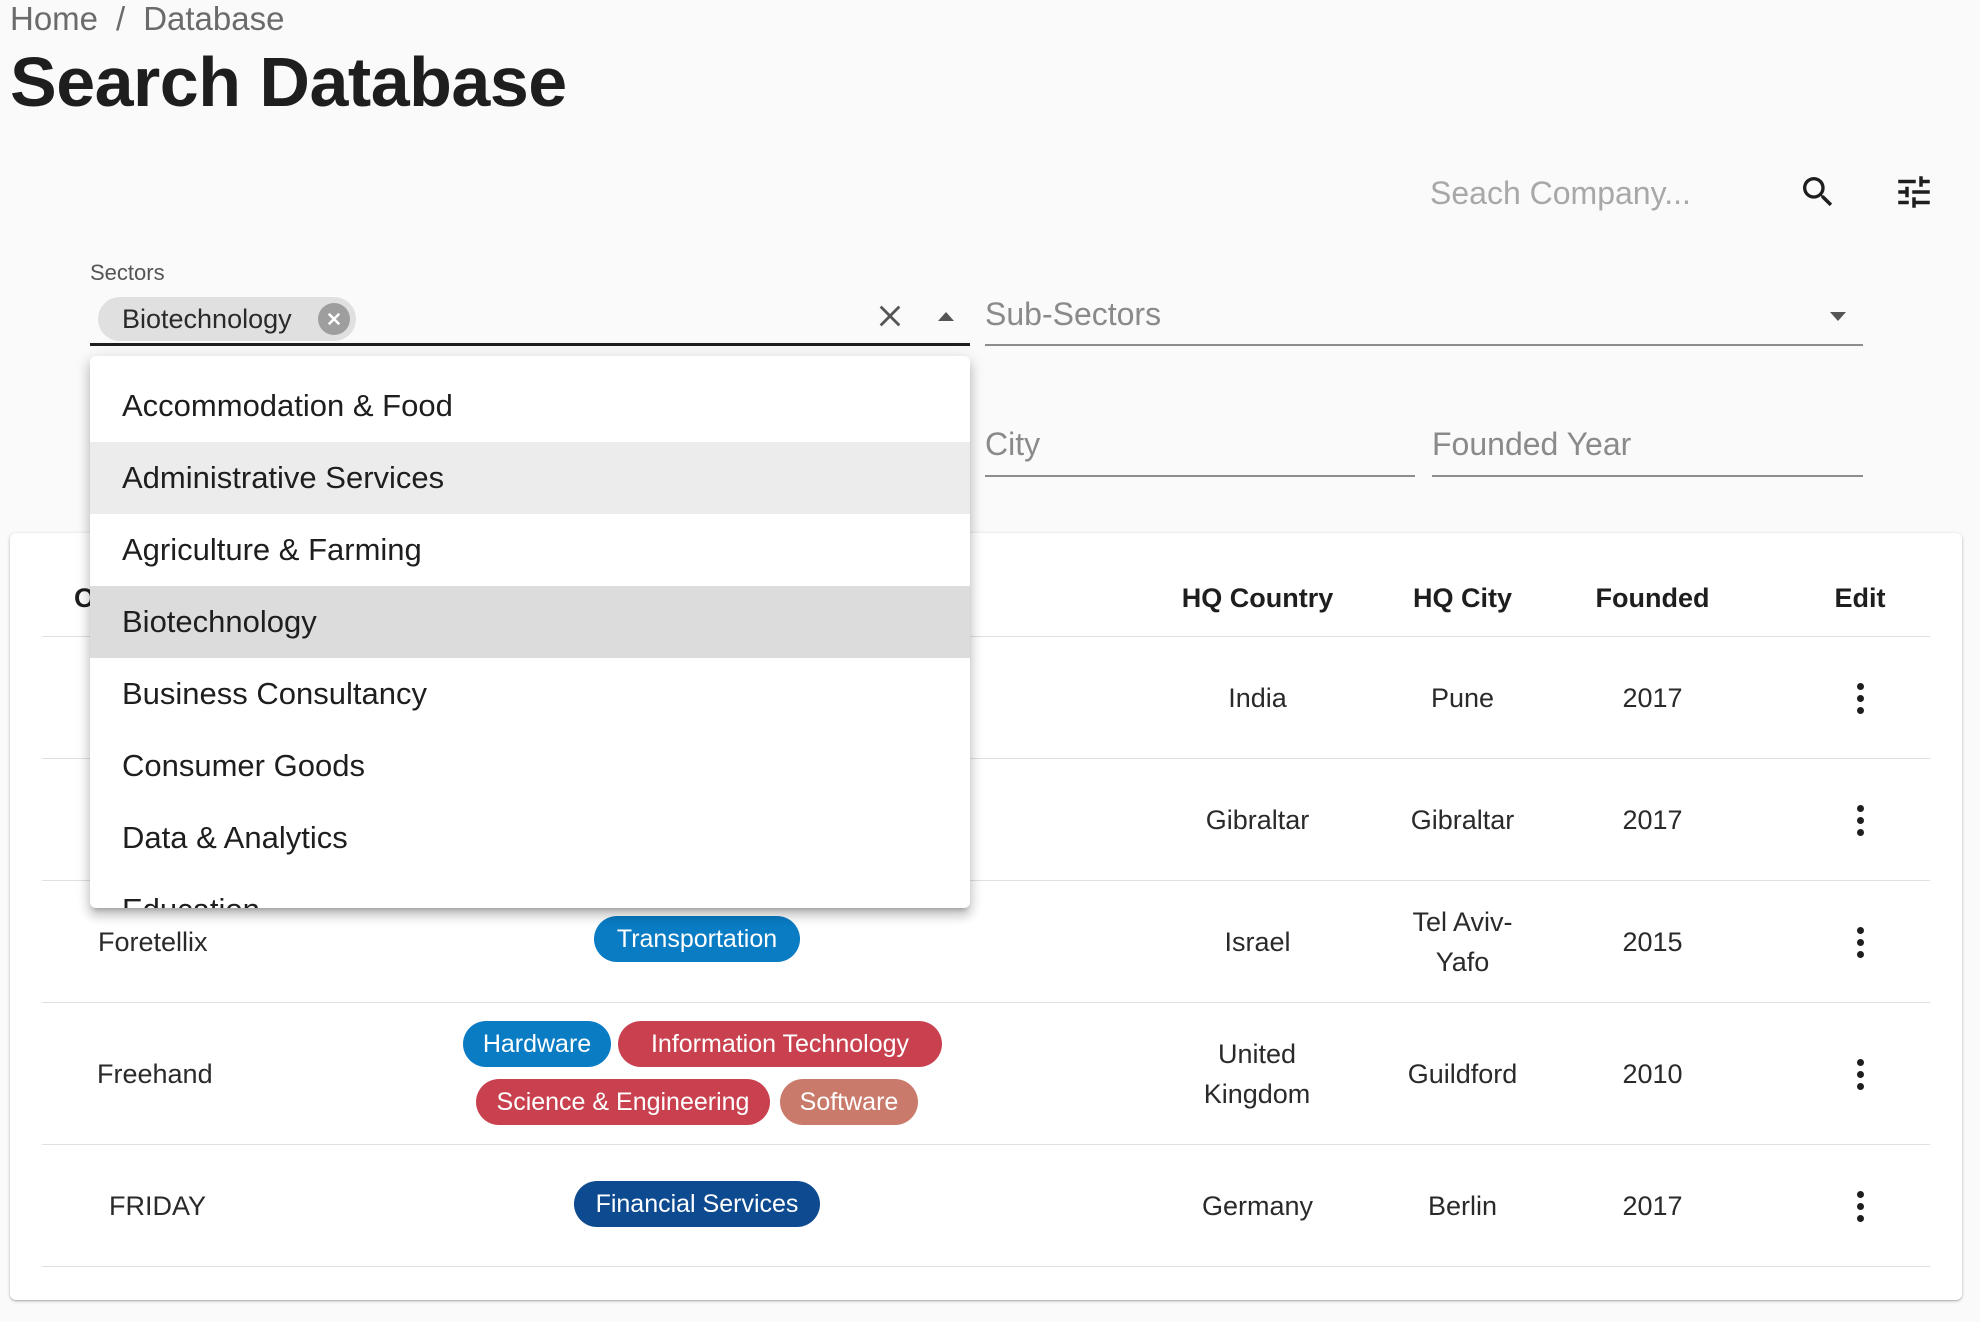 The width and height of the screenshot is (1980, 1322). What do you see at coordinates (697, 1204) in the screenshot?
I see `sector-tag: Financial Services` at bounding box center [697, 1204].